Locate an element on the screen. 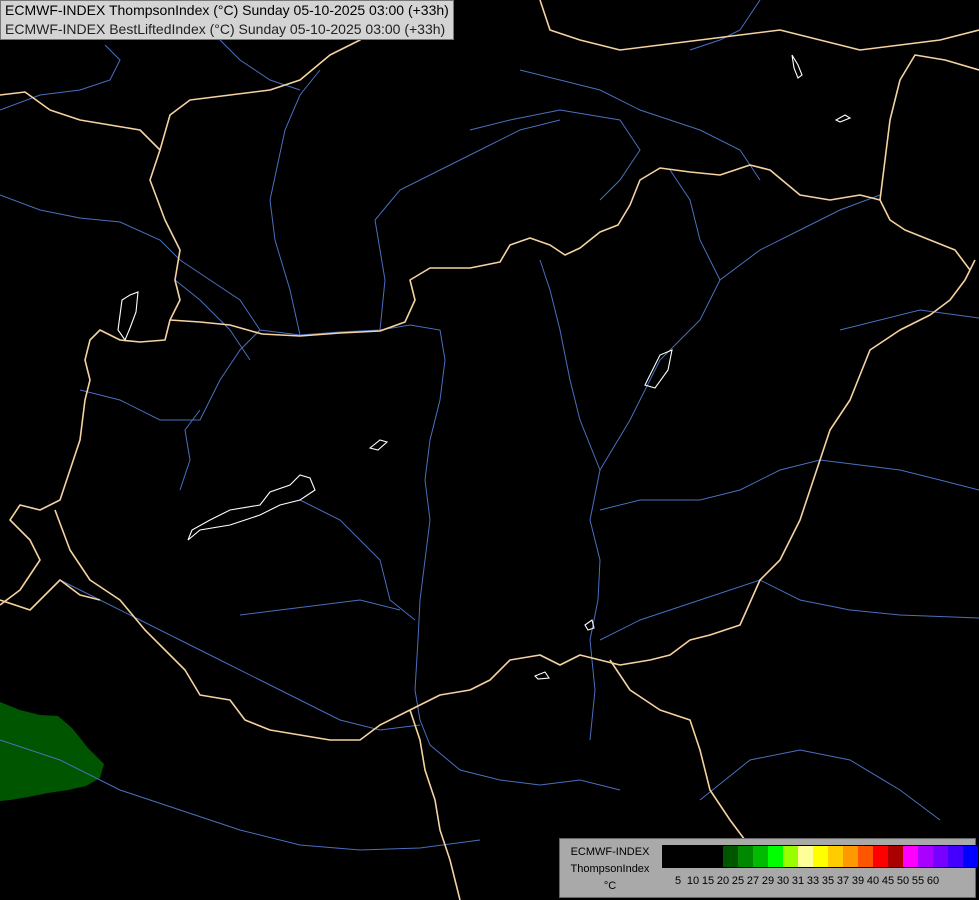  legend-variable-label: ThompsonIndex is located at coordinates (610, 869).